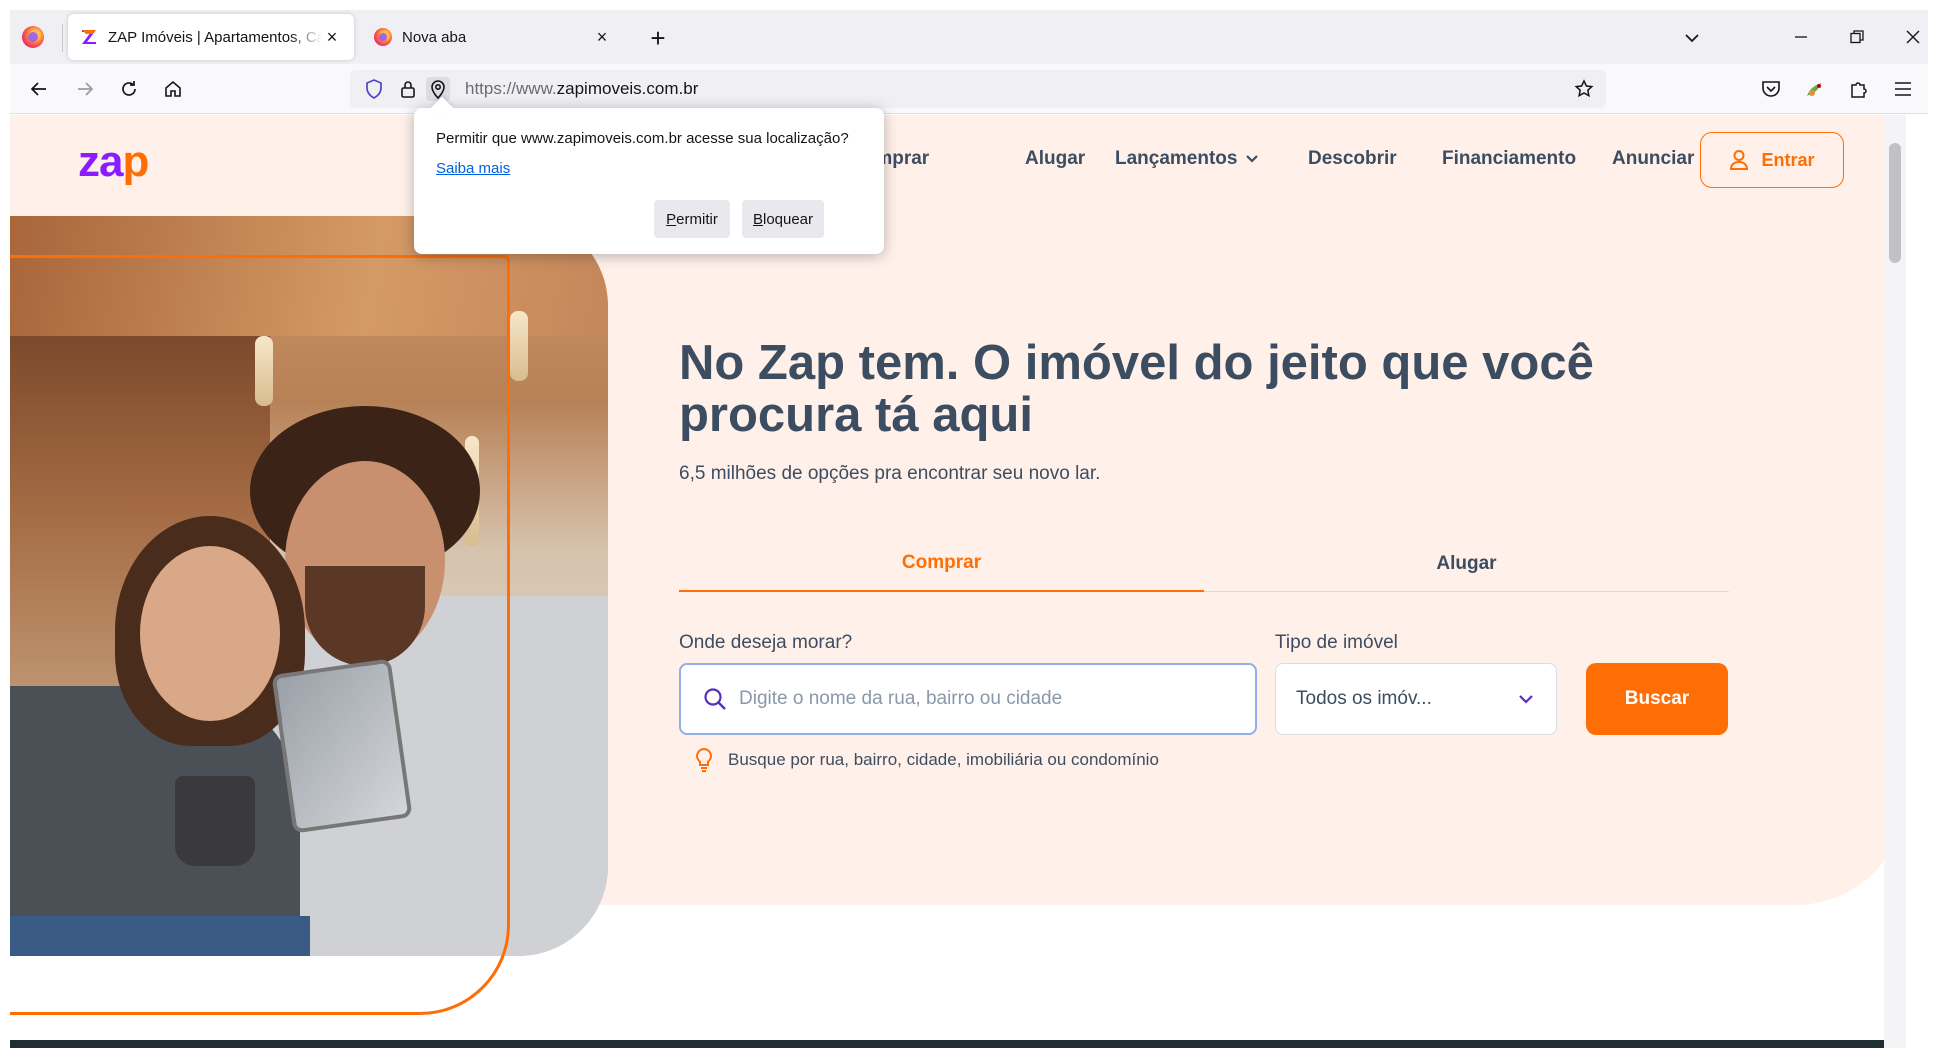 The width and height of the screenshot is (1938, 1048). Describe the element at coordinates (1692, 38) in the screenshot. I see `list-all-tabs-icon` at that location.